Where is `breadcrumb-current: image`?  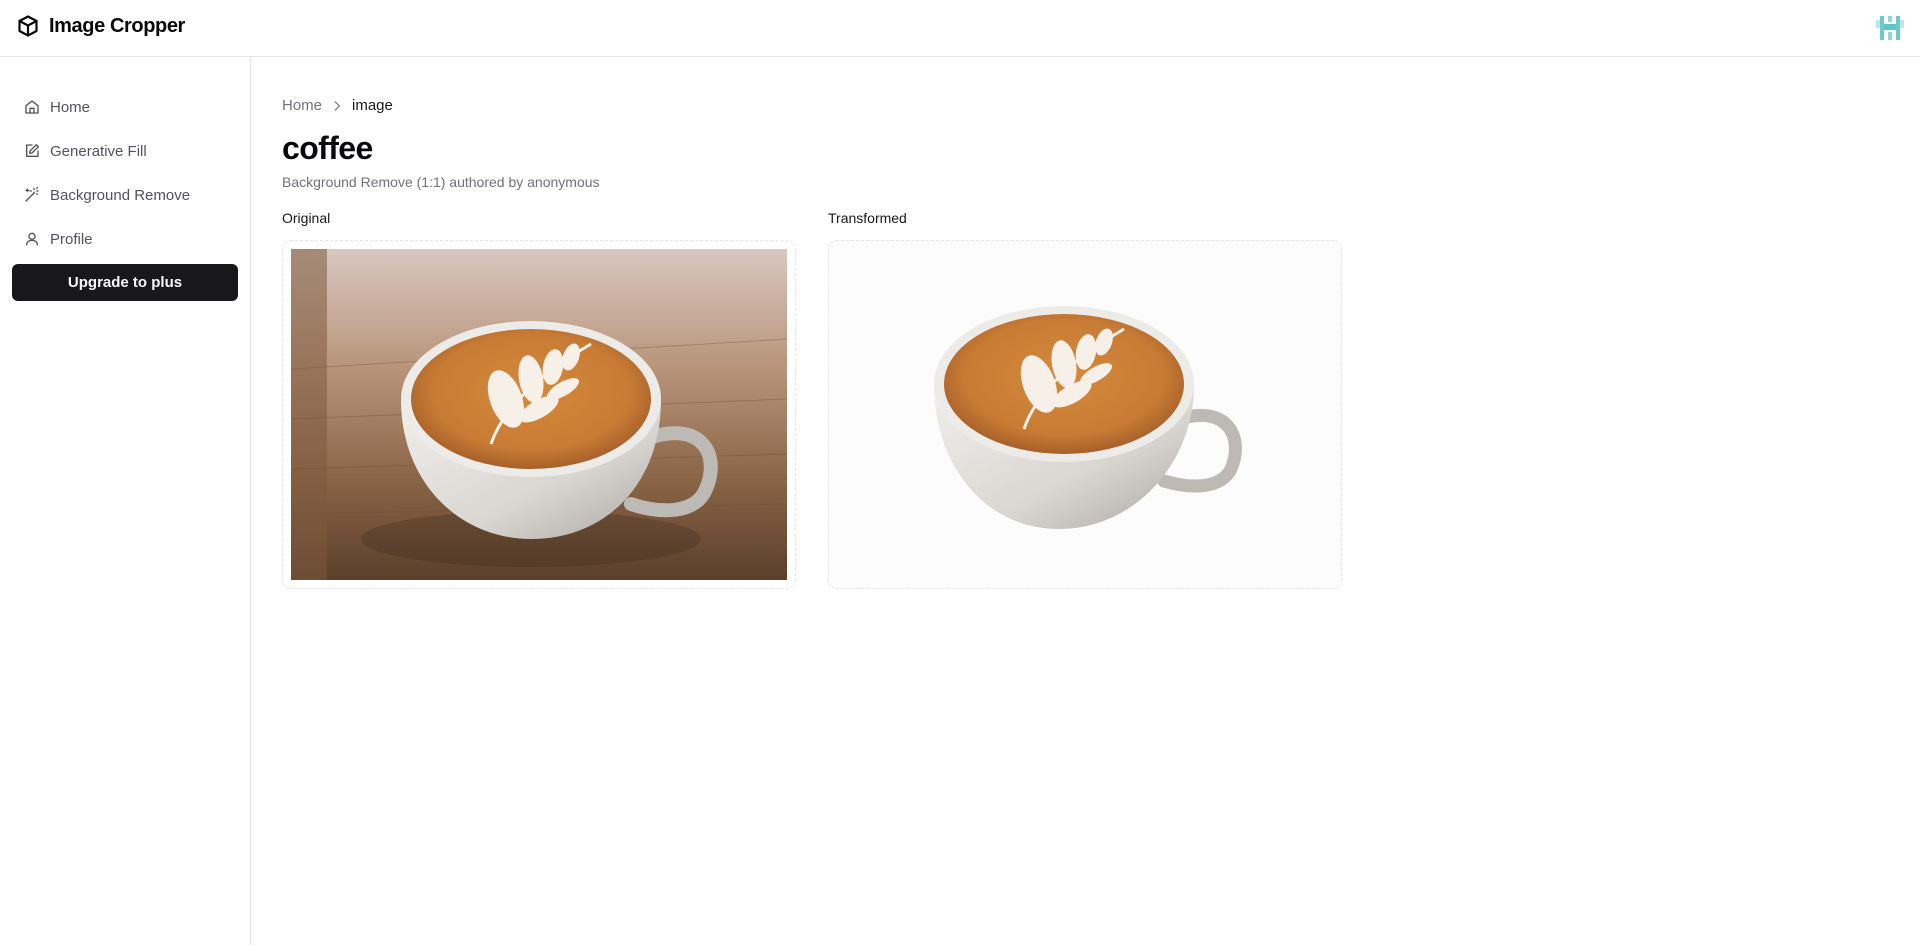
breadcrumb-current: image is located at coordinates (372, 105).